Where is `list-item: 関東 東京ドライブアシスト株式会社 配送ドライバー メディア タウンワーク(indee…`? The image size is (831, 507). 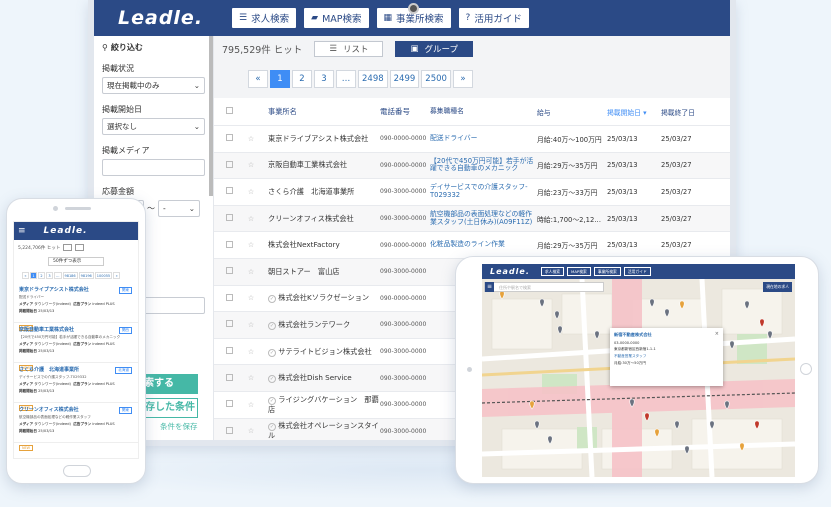 list-item: 関東 東京ドライブアシスト株式会社 配送ドライバー メディア タウンワーク(indee… is located at coordinates (76, 307).